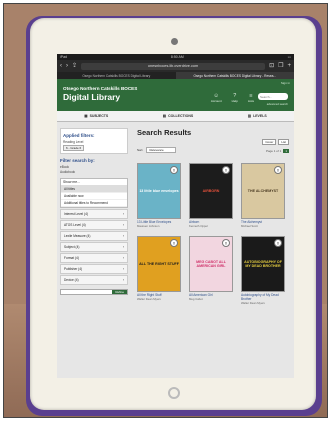 This screenshot has width=331, height=421. I want to click on facet-label: Format (4), so click(71, 258).